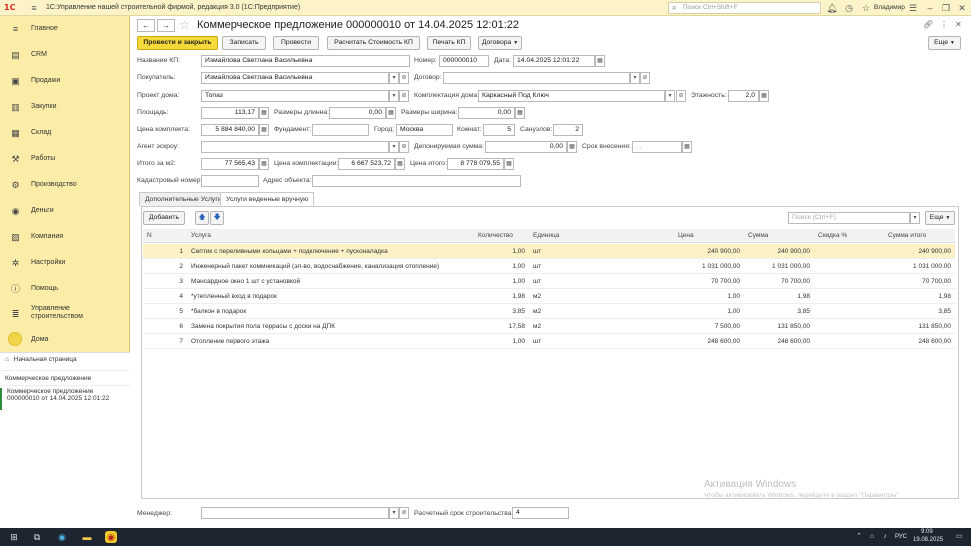  I want to click on post-and-close-button: Провести и закрыть, so click(177, 43).